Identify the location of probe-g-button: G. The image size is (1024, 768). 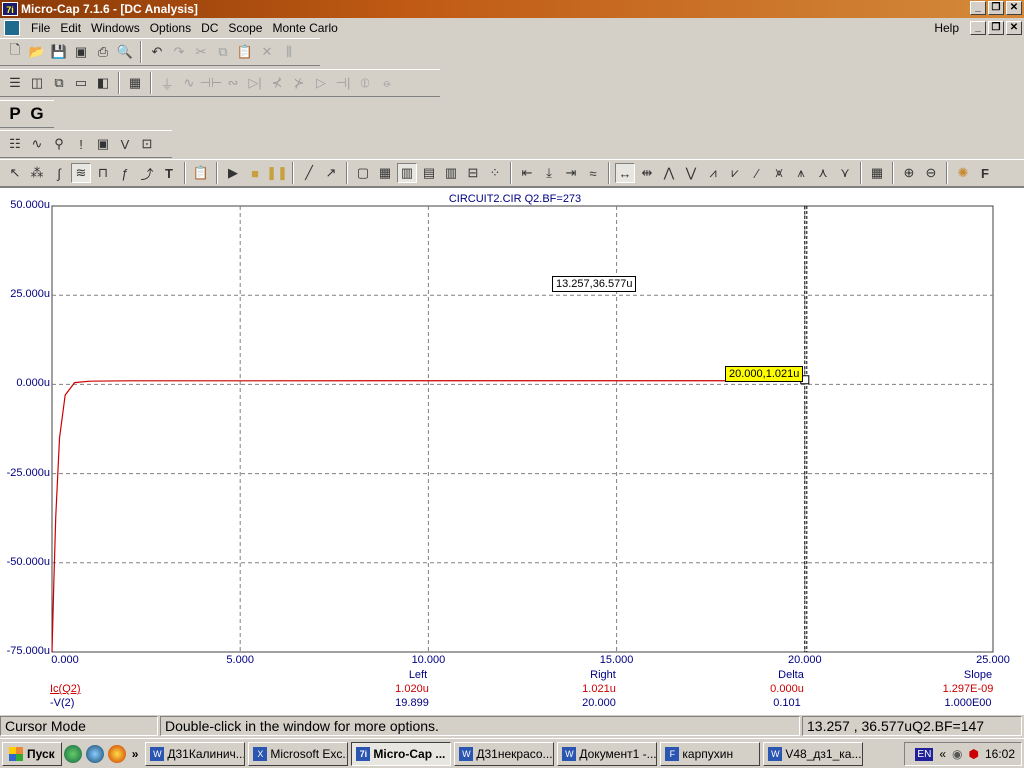
(37, 114).